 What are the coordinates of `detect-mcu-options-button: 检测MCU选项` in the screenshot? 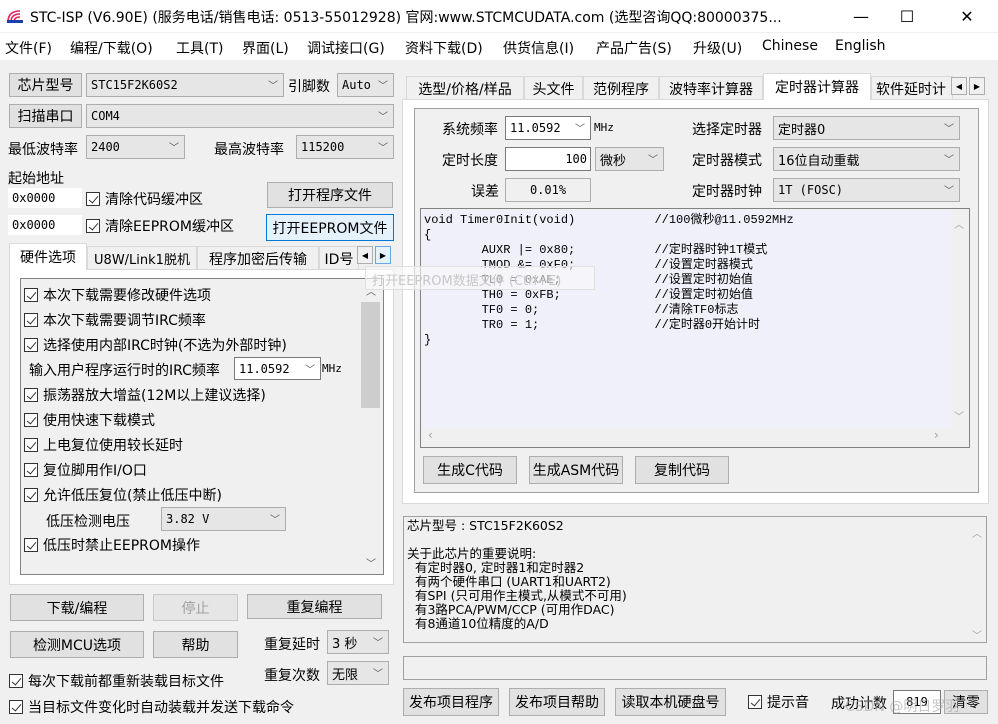 It's located at (77, 644).